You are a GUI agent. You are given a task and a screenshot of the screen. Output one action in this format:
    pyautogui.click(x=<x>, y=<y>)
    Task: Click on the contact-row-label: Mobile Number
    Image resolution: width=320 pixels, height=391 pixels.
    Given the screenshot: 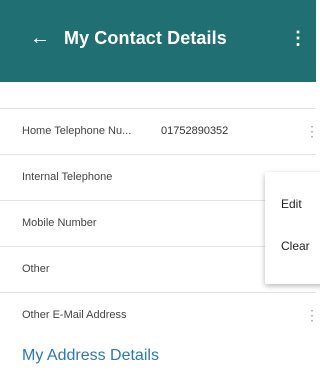 What is the action you would take?
    pyautogui.click(x=59, y=223)
    